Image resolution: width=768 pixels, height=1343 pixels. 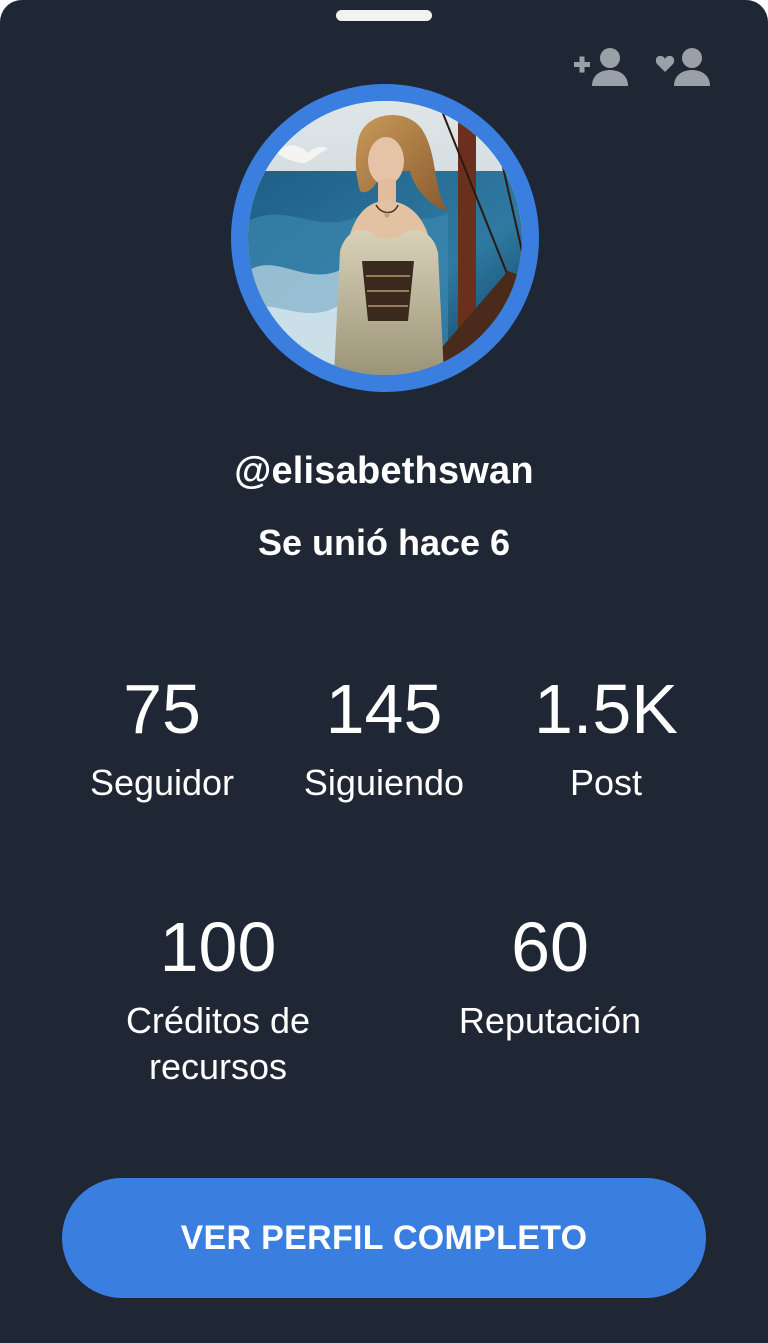 I want to click on stat-reputation: 60 Reputación, so click(x=550, y=978).